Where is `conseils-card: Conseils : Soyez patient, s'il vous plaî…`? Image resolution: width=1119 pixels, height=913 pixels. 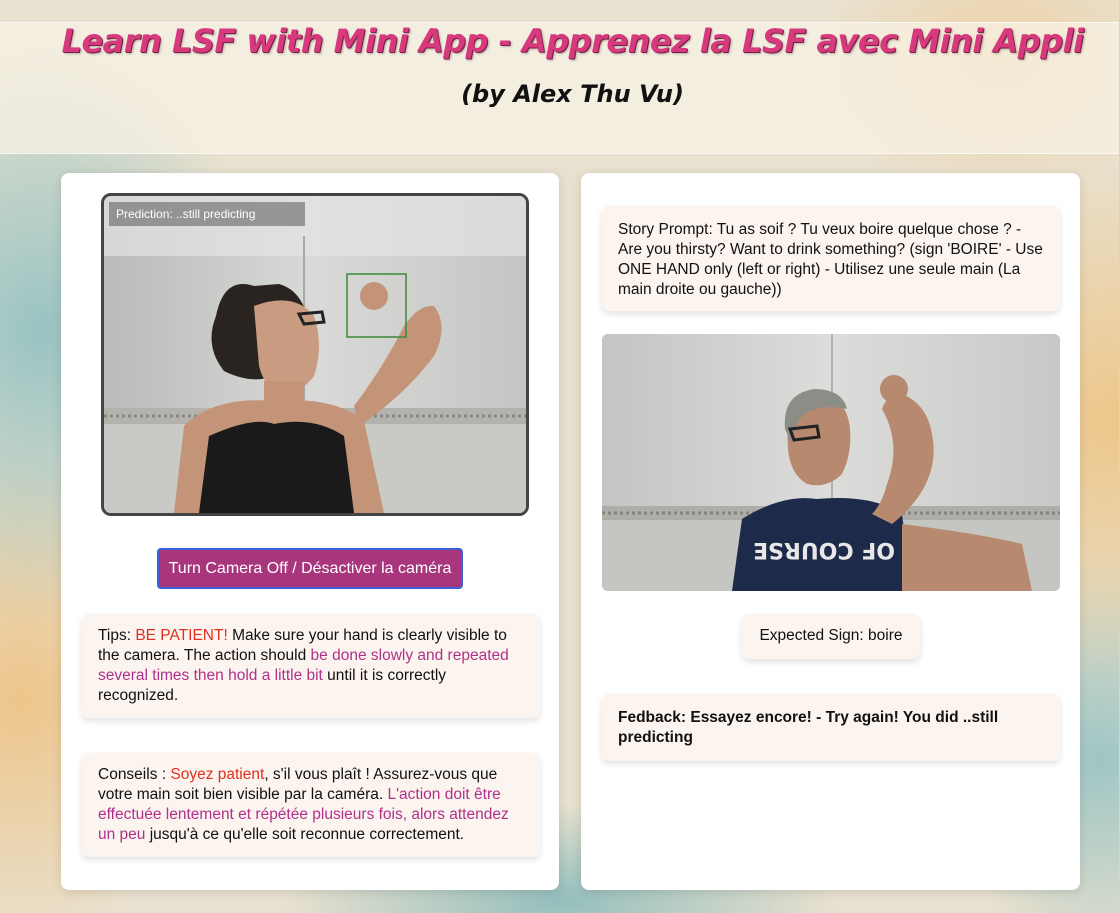
conseils-card: Conseils : Soyez patient, s'il vous plaî… is located at coordinates (311, 805).